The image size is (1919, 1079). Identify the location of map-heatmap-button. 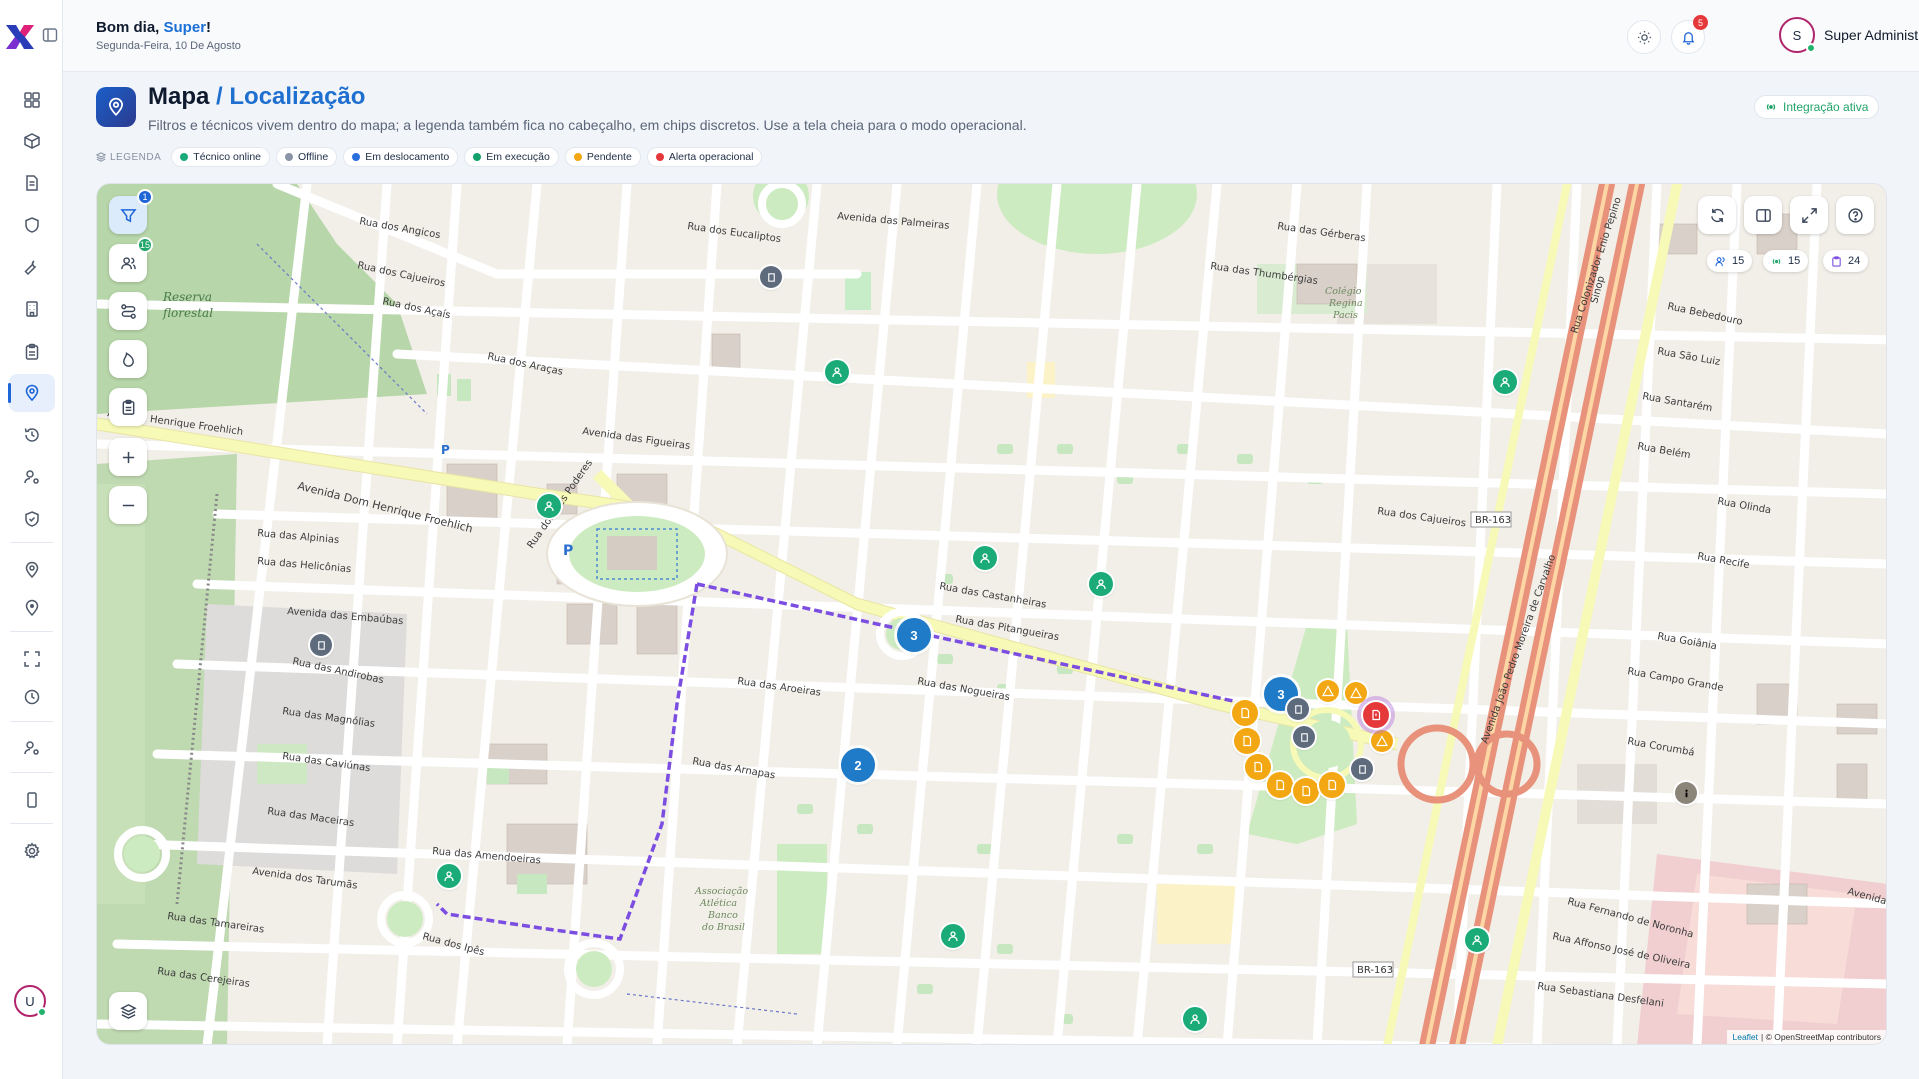
(128, 359).